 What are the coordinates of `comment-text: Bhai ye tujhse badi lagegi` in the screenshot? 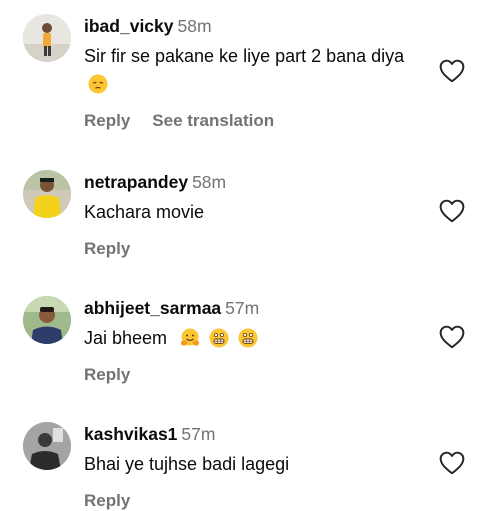 It's located at (249, 464).